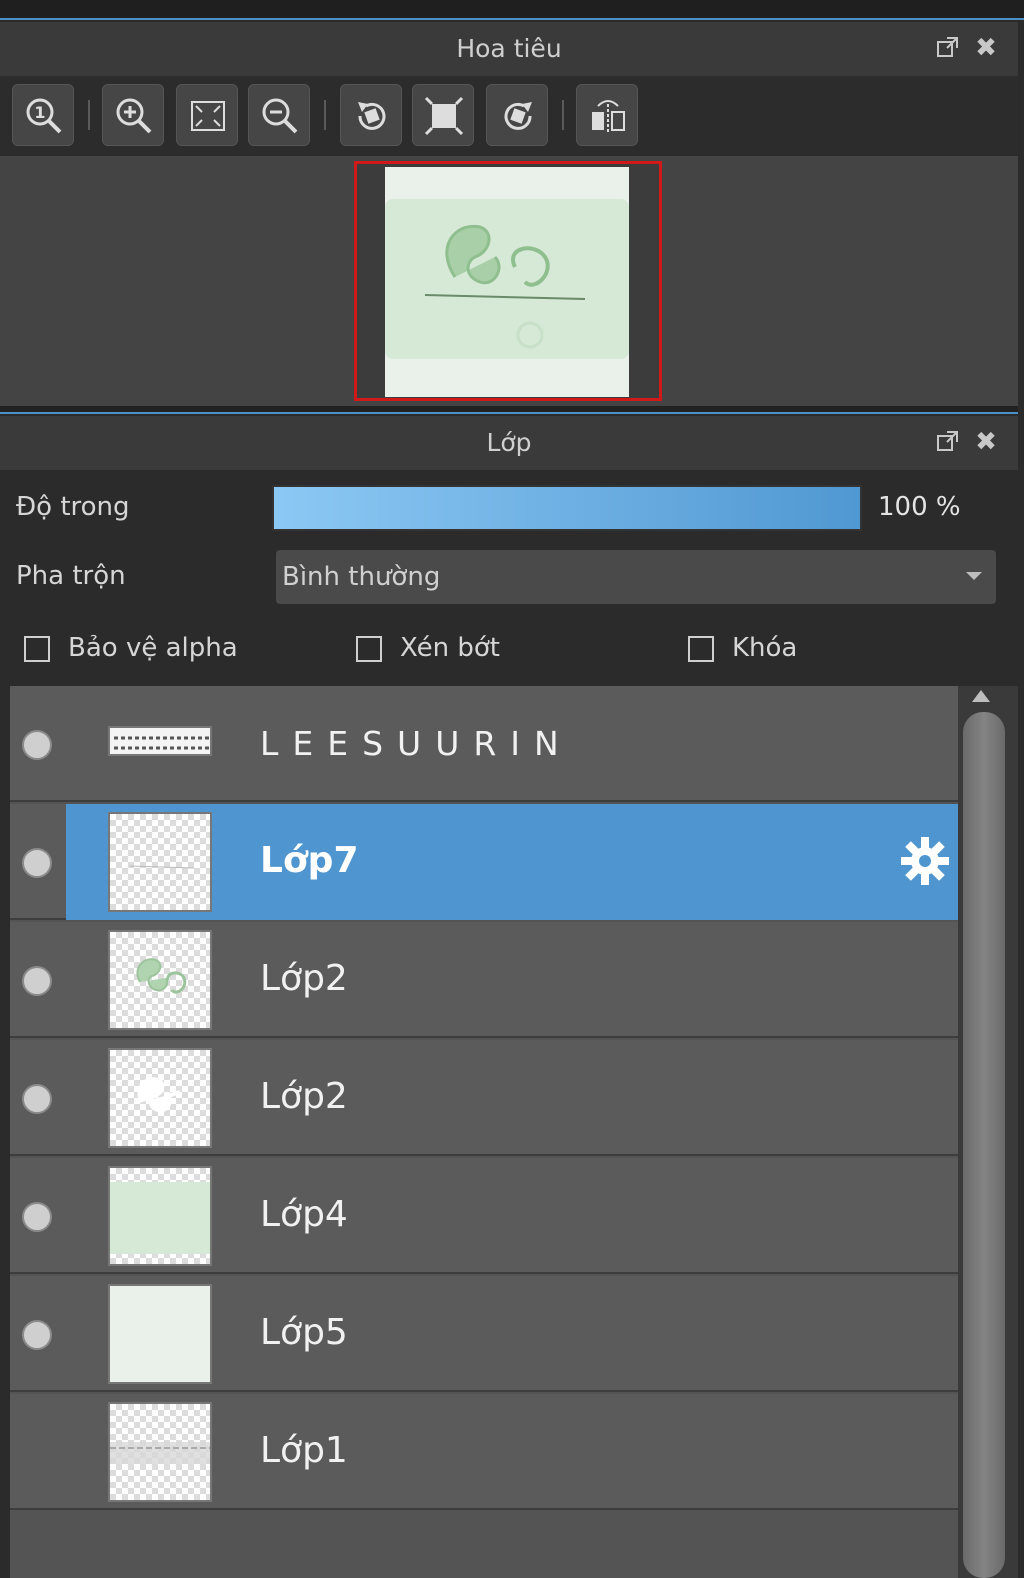 The image size is (1024, 1578). I want to click on blend-mode-select: Bình thường, so click(636, 577).